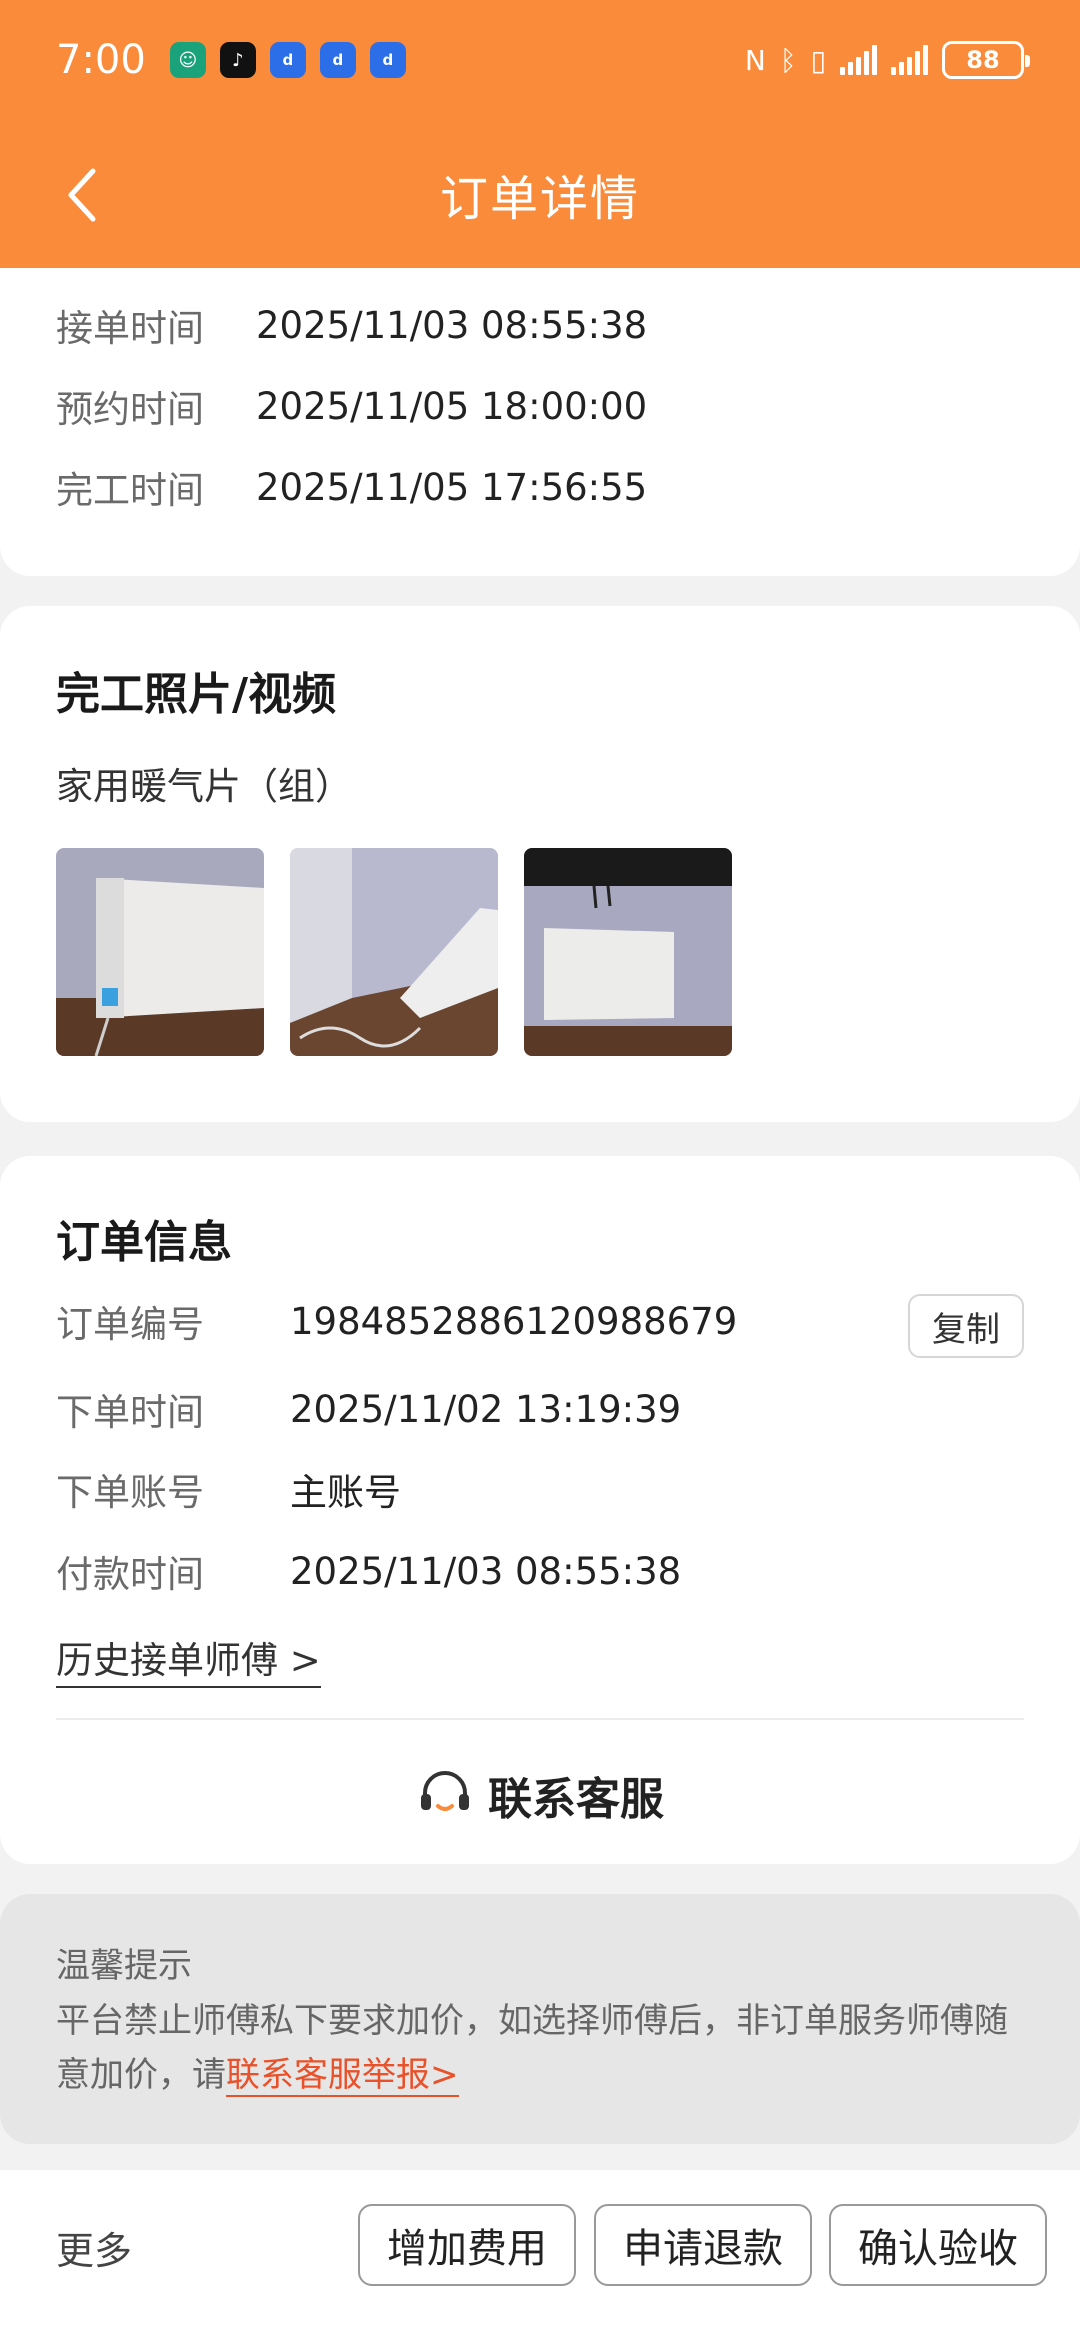 Image resolution: width=1080 pixels, height=2331 pixels. What do you see at coordinates (938, 2245) in the screenshot?
I see `confirm-acceptance-button: 确认验收` at bounding box center [938, 2245].